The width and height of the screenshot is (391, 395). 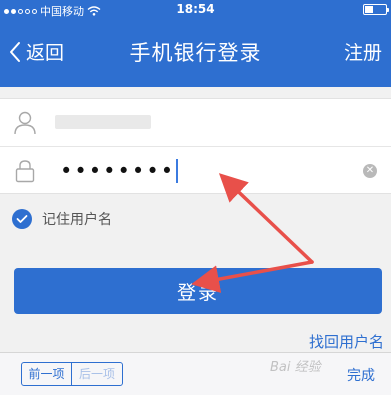 I want to click on checkmark-icon, so click(x=22, y=219).